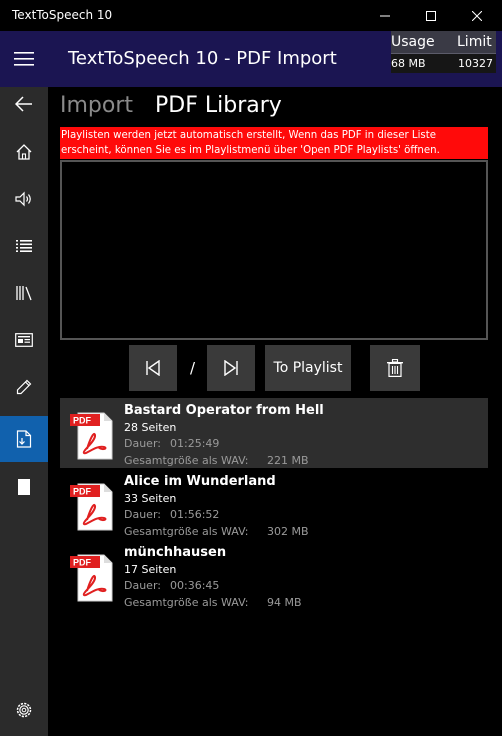 This screenshot has height=736, width=502. What do you see at coordinates (195, 443) in the screenshot?
I see `pdf-duration: 01:25:49` at bounding box center [195, 443].